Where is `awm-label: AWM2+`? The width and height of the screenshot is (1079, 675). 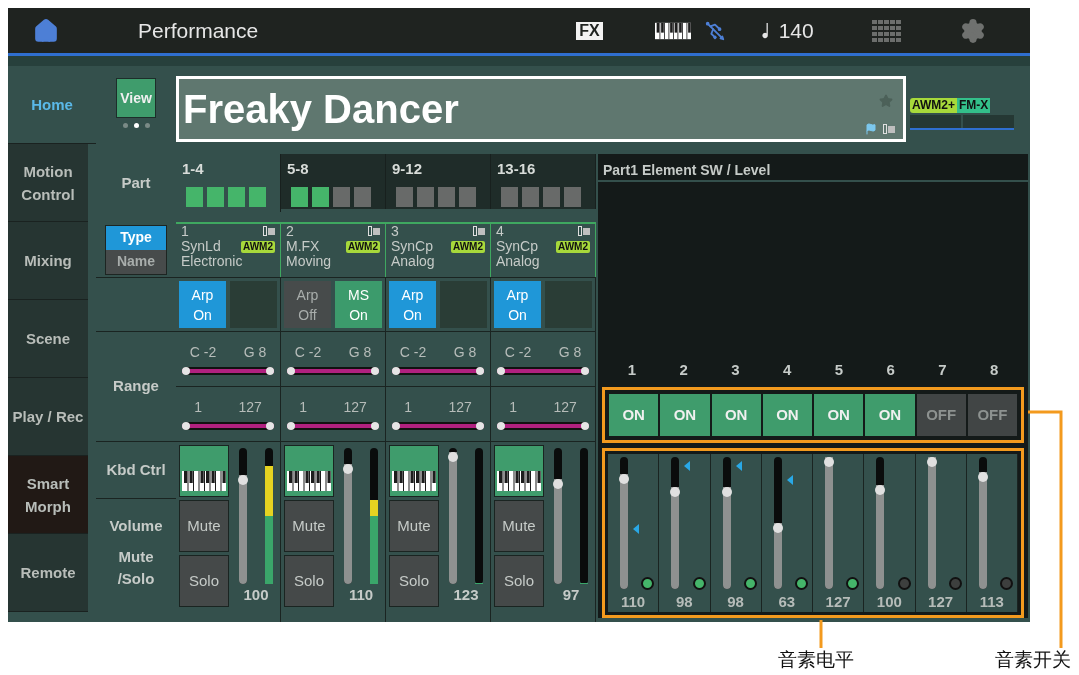 awm-label: AWM2+ is located at coordinates (933, 105).